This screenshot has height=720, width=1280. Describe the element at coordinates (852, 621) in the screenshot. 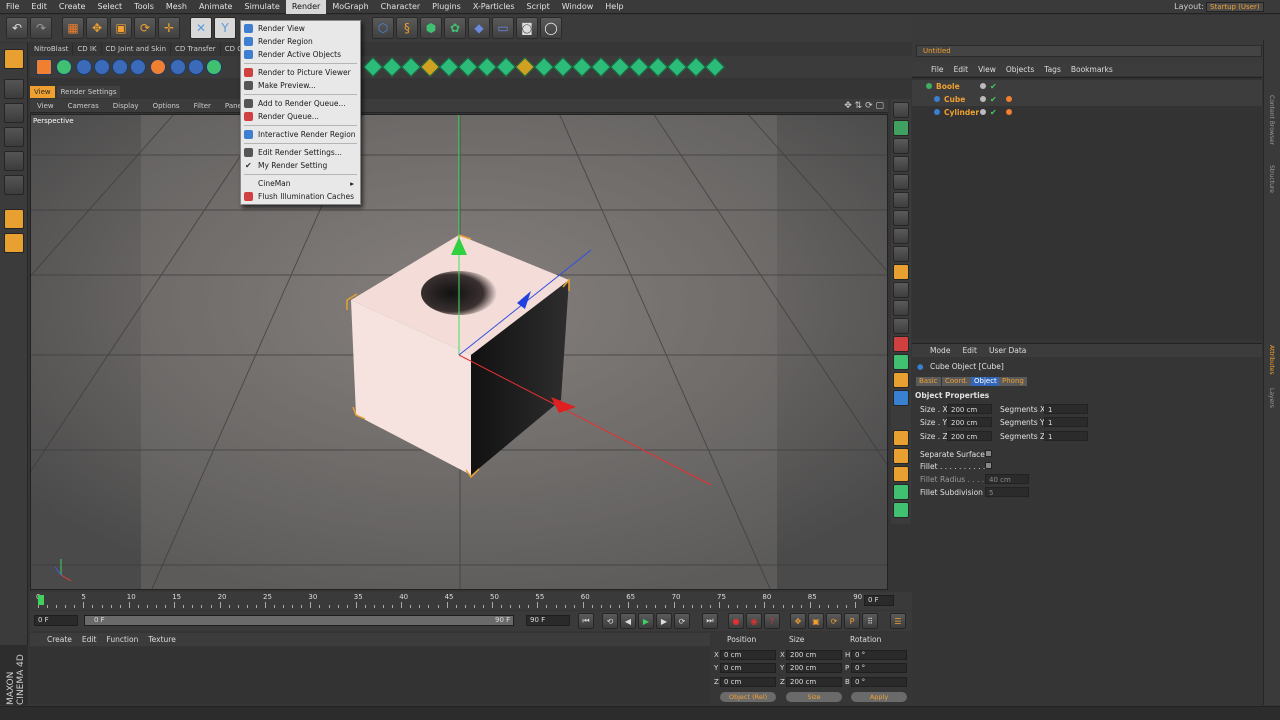

I see `key-param-icon: P` at that location.